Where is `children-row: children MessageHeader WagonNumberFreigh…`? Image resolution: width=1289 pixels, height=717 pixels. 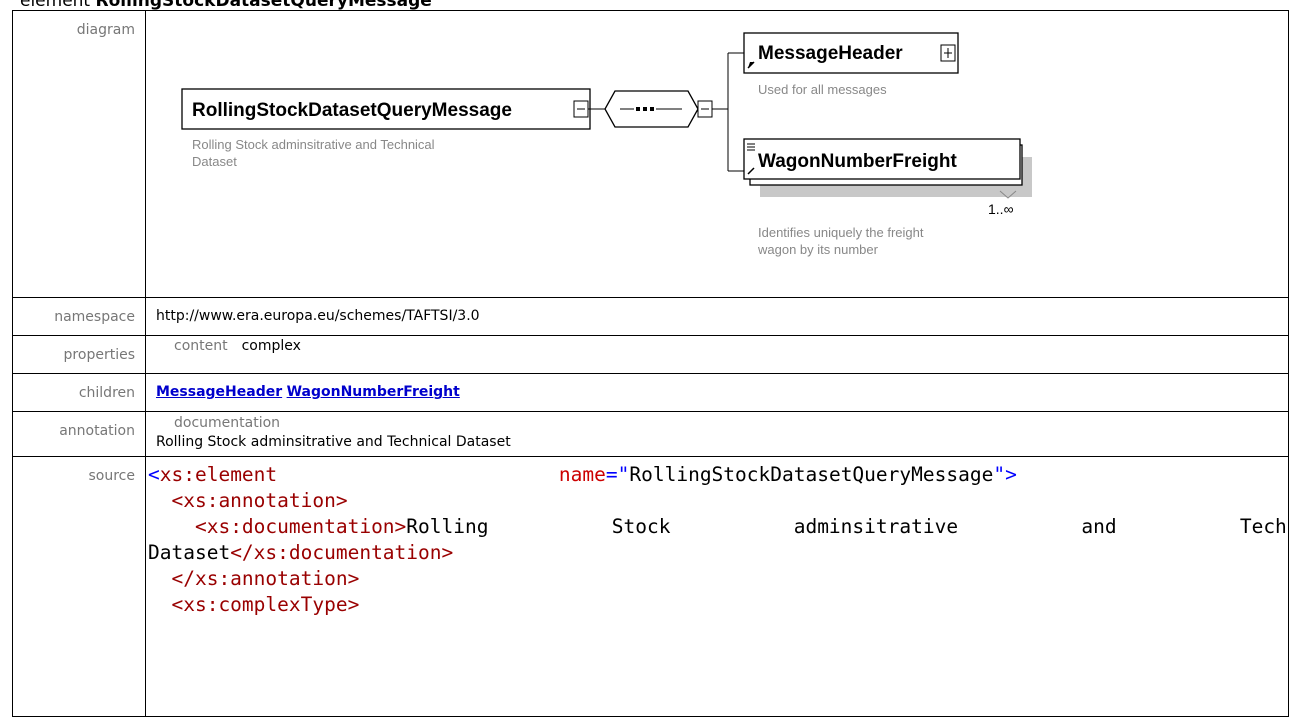
children-row: children MessageHeader WagonNumberFreigh… is located at coordinates (650, 392).